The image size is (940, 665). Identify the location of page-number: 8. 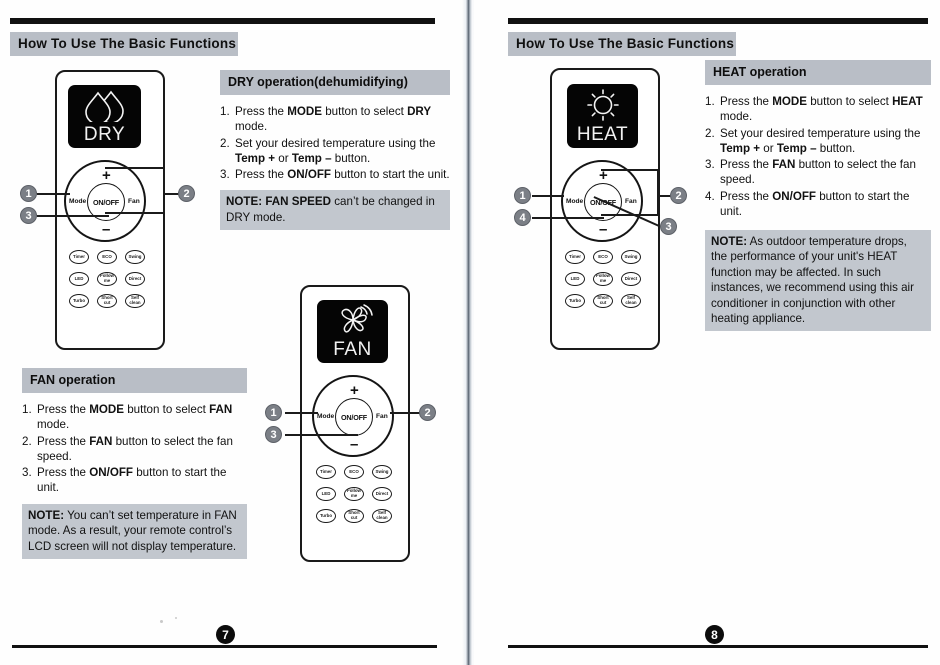
(714, 634).